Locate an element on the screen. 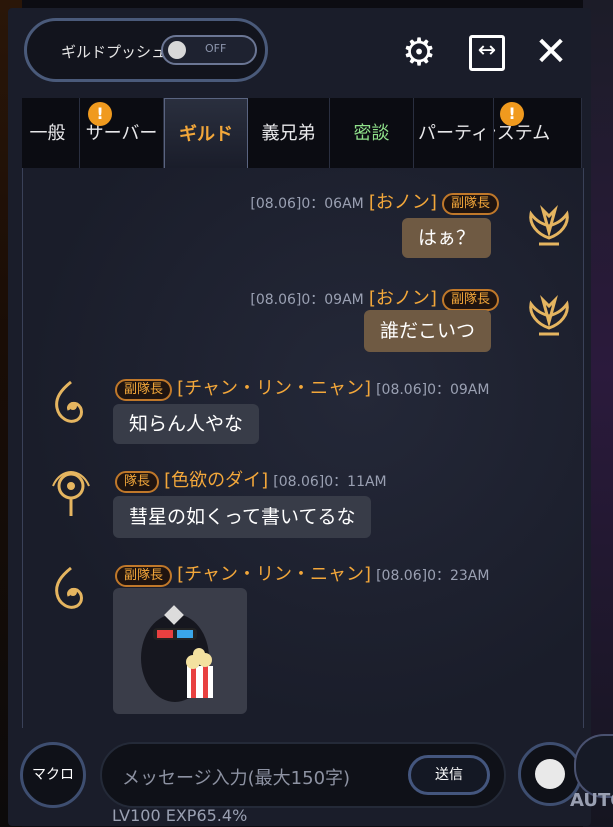  chat-tab-bar: 一般 サーバー ! ギルド 義兄弟 密談 パーティ システム ! is located at coordinates (302, 133).